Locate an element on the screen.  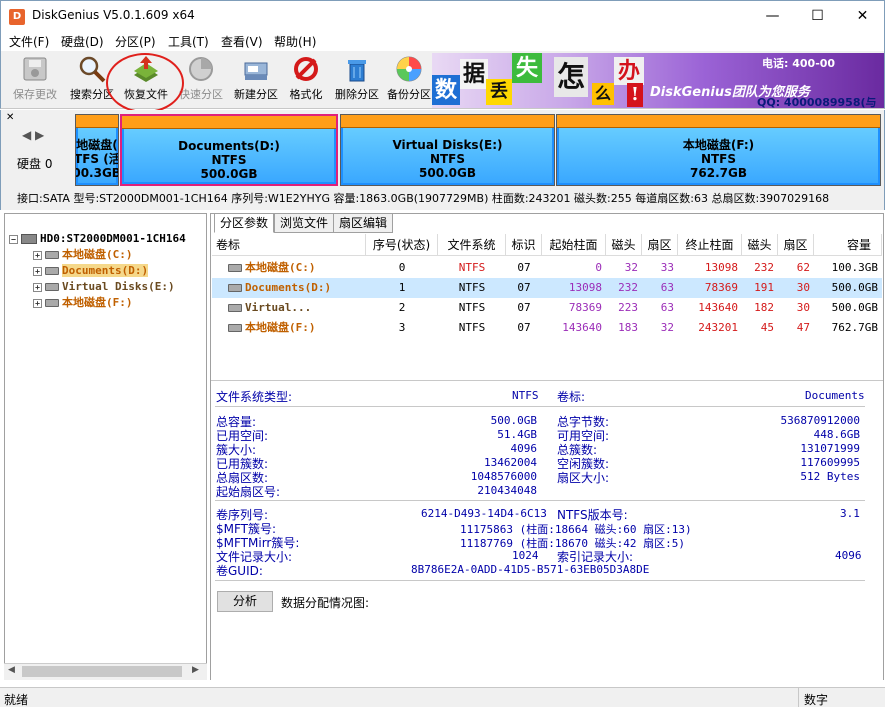
highlight-circle is located at coordinates (145, 83).